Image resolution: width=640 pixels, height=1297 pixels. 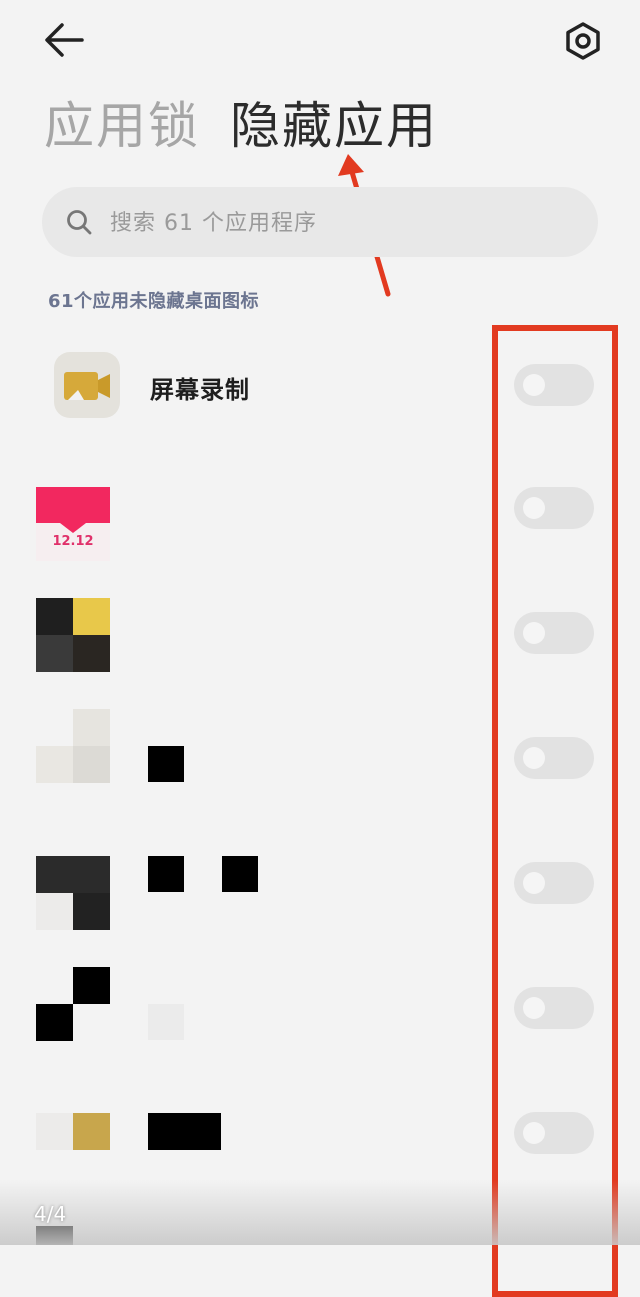 I want to click on icon-badge-text: 12.12, so click(x=72, y=541).